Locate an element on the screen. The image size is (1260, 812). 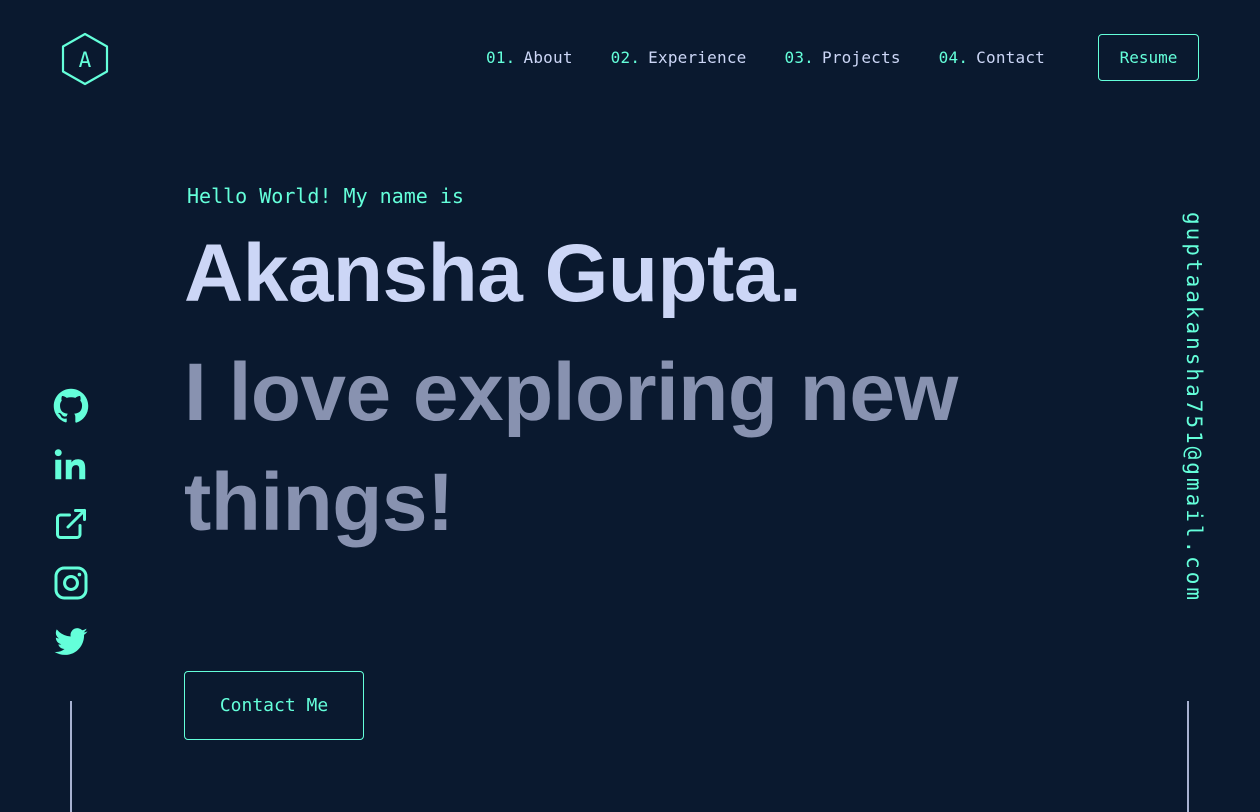
social-links is located at coordinates (71, 535).